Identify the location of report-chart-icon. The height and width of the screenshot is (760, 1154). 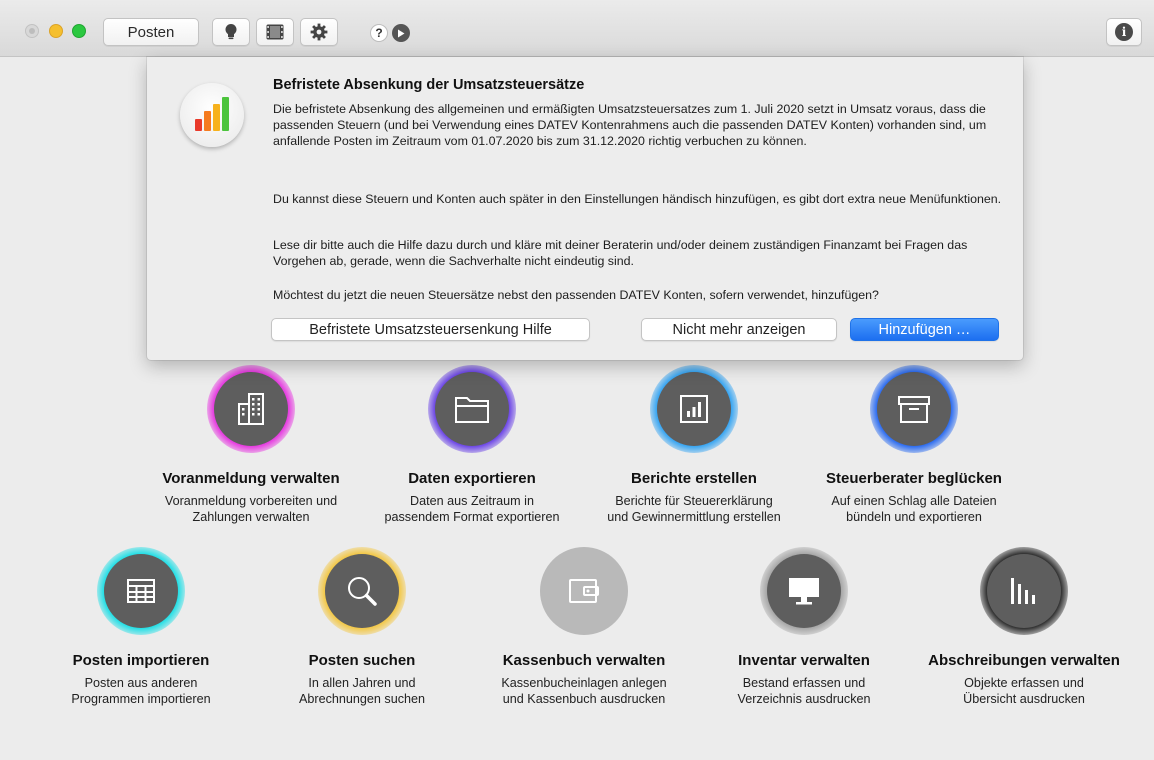
(694, 409).